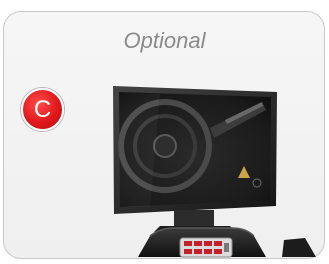 Image resolution: width=329 pixels, height=264 pixels. What do you see at coordinates (299, 247) in the screenshot?
I see `console-edge` at bounding box center [299, 247].